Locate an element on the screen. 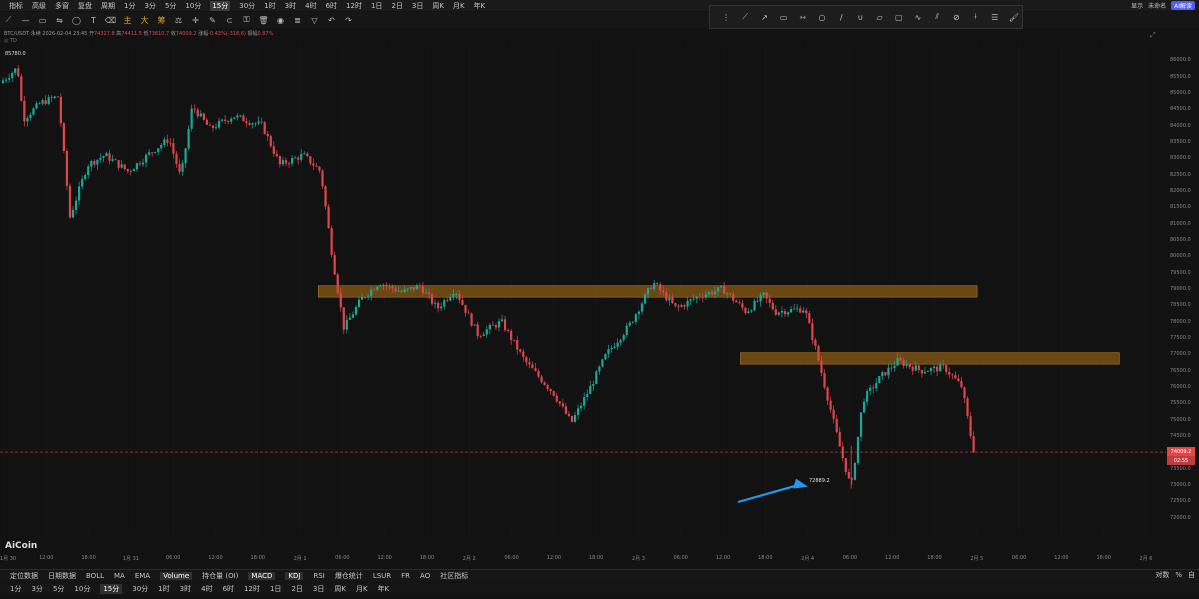 The height and width of the screenshot is (599, 1199). interval-tab-5: 30分 is located at coordinates (140, 589).